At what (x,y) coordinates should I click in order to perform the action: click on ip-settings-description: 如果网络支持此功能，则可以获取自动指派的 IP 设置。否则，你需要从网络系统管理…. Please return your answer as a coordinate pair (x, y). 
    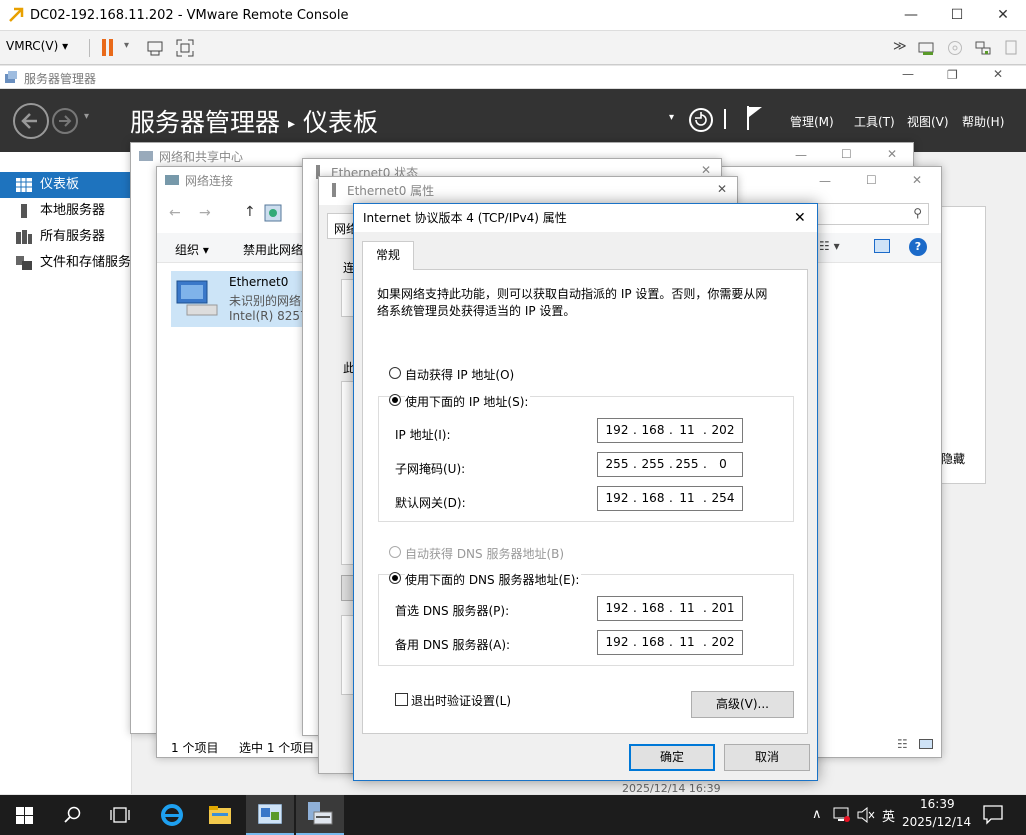
    Looking at the image, I should click on (572, 302).